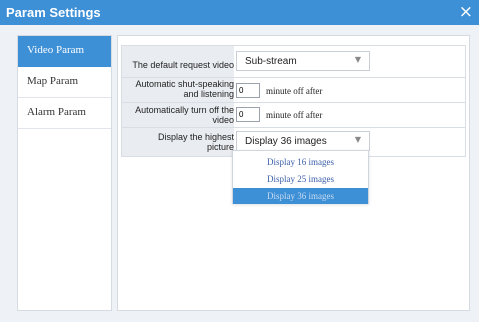  I want to click on dropdown-option-25: Display 25 images, so click(300, 179).